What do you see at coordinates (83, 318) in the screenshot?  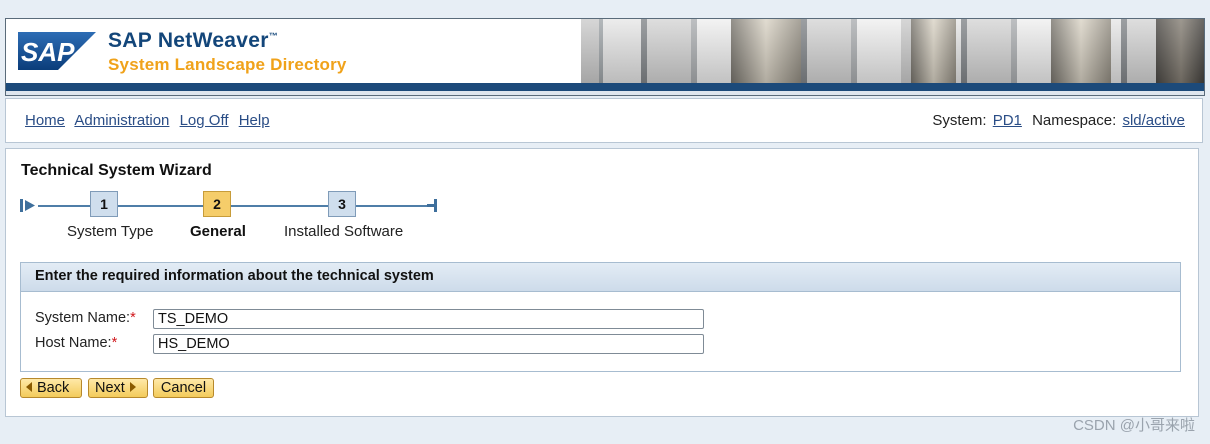 I see `system-name-label-text: System Name:` at bounding box center [83, 318].